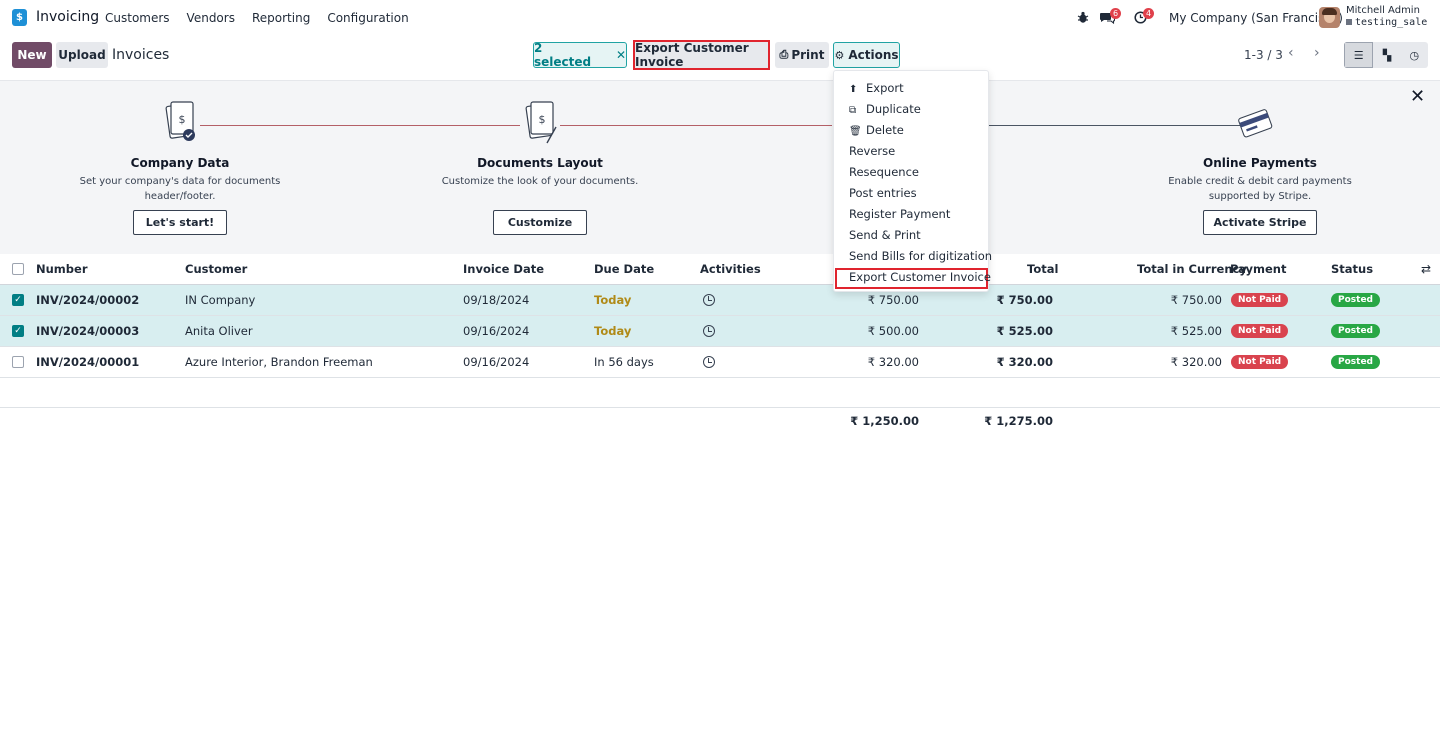 This screenshot has width=1440, height=746. I want to click on new-button: New, so click(32, 55).